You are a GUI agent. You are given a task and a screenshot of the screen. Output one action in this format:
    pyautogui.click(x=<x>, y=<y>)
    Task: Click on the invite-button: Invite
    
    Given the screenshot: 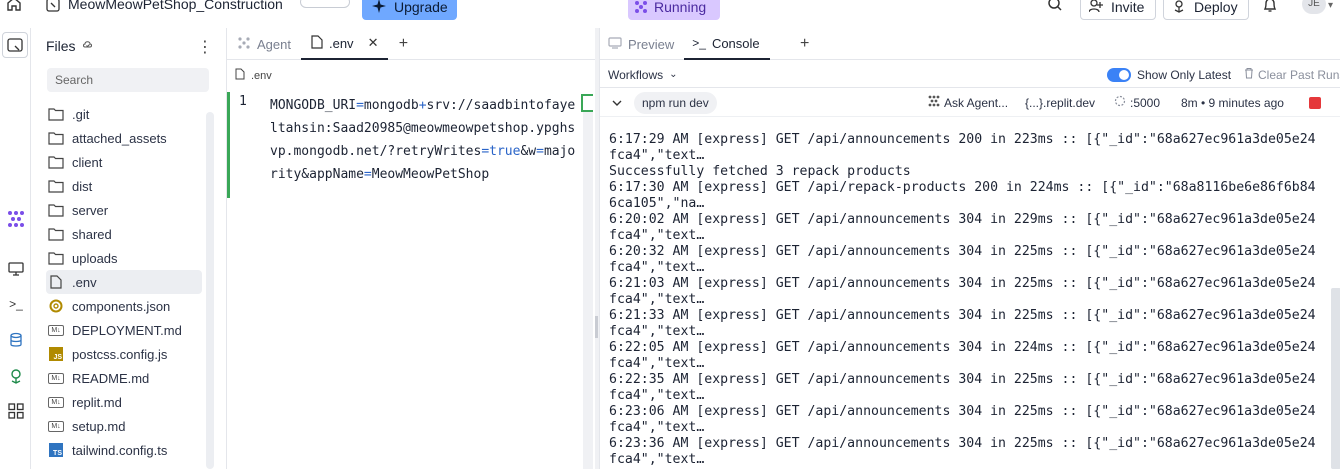 What is the action you would take?
    pyautogui.click(x=1118, y=10)
    